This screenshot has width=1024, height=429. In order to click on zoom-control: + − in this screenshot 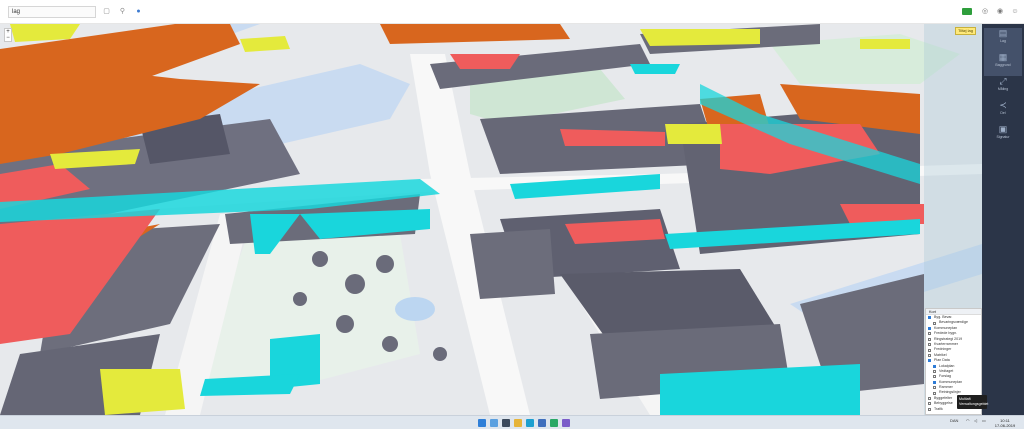, I will do `click(8, 35)`.